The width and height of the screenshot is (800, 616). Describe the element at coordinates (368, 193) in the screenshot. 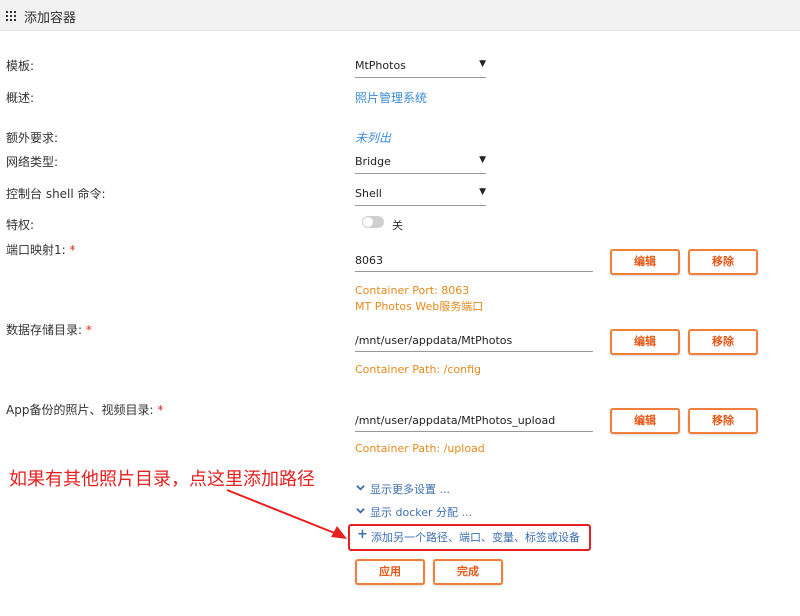

I see `shell-select-value: Shell` at that location.